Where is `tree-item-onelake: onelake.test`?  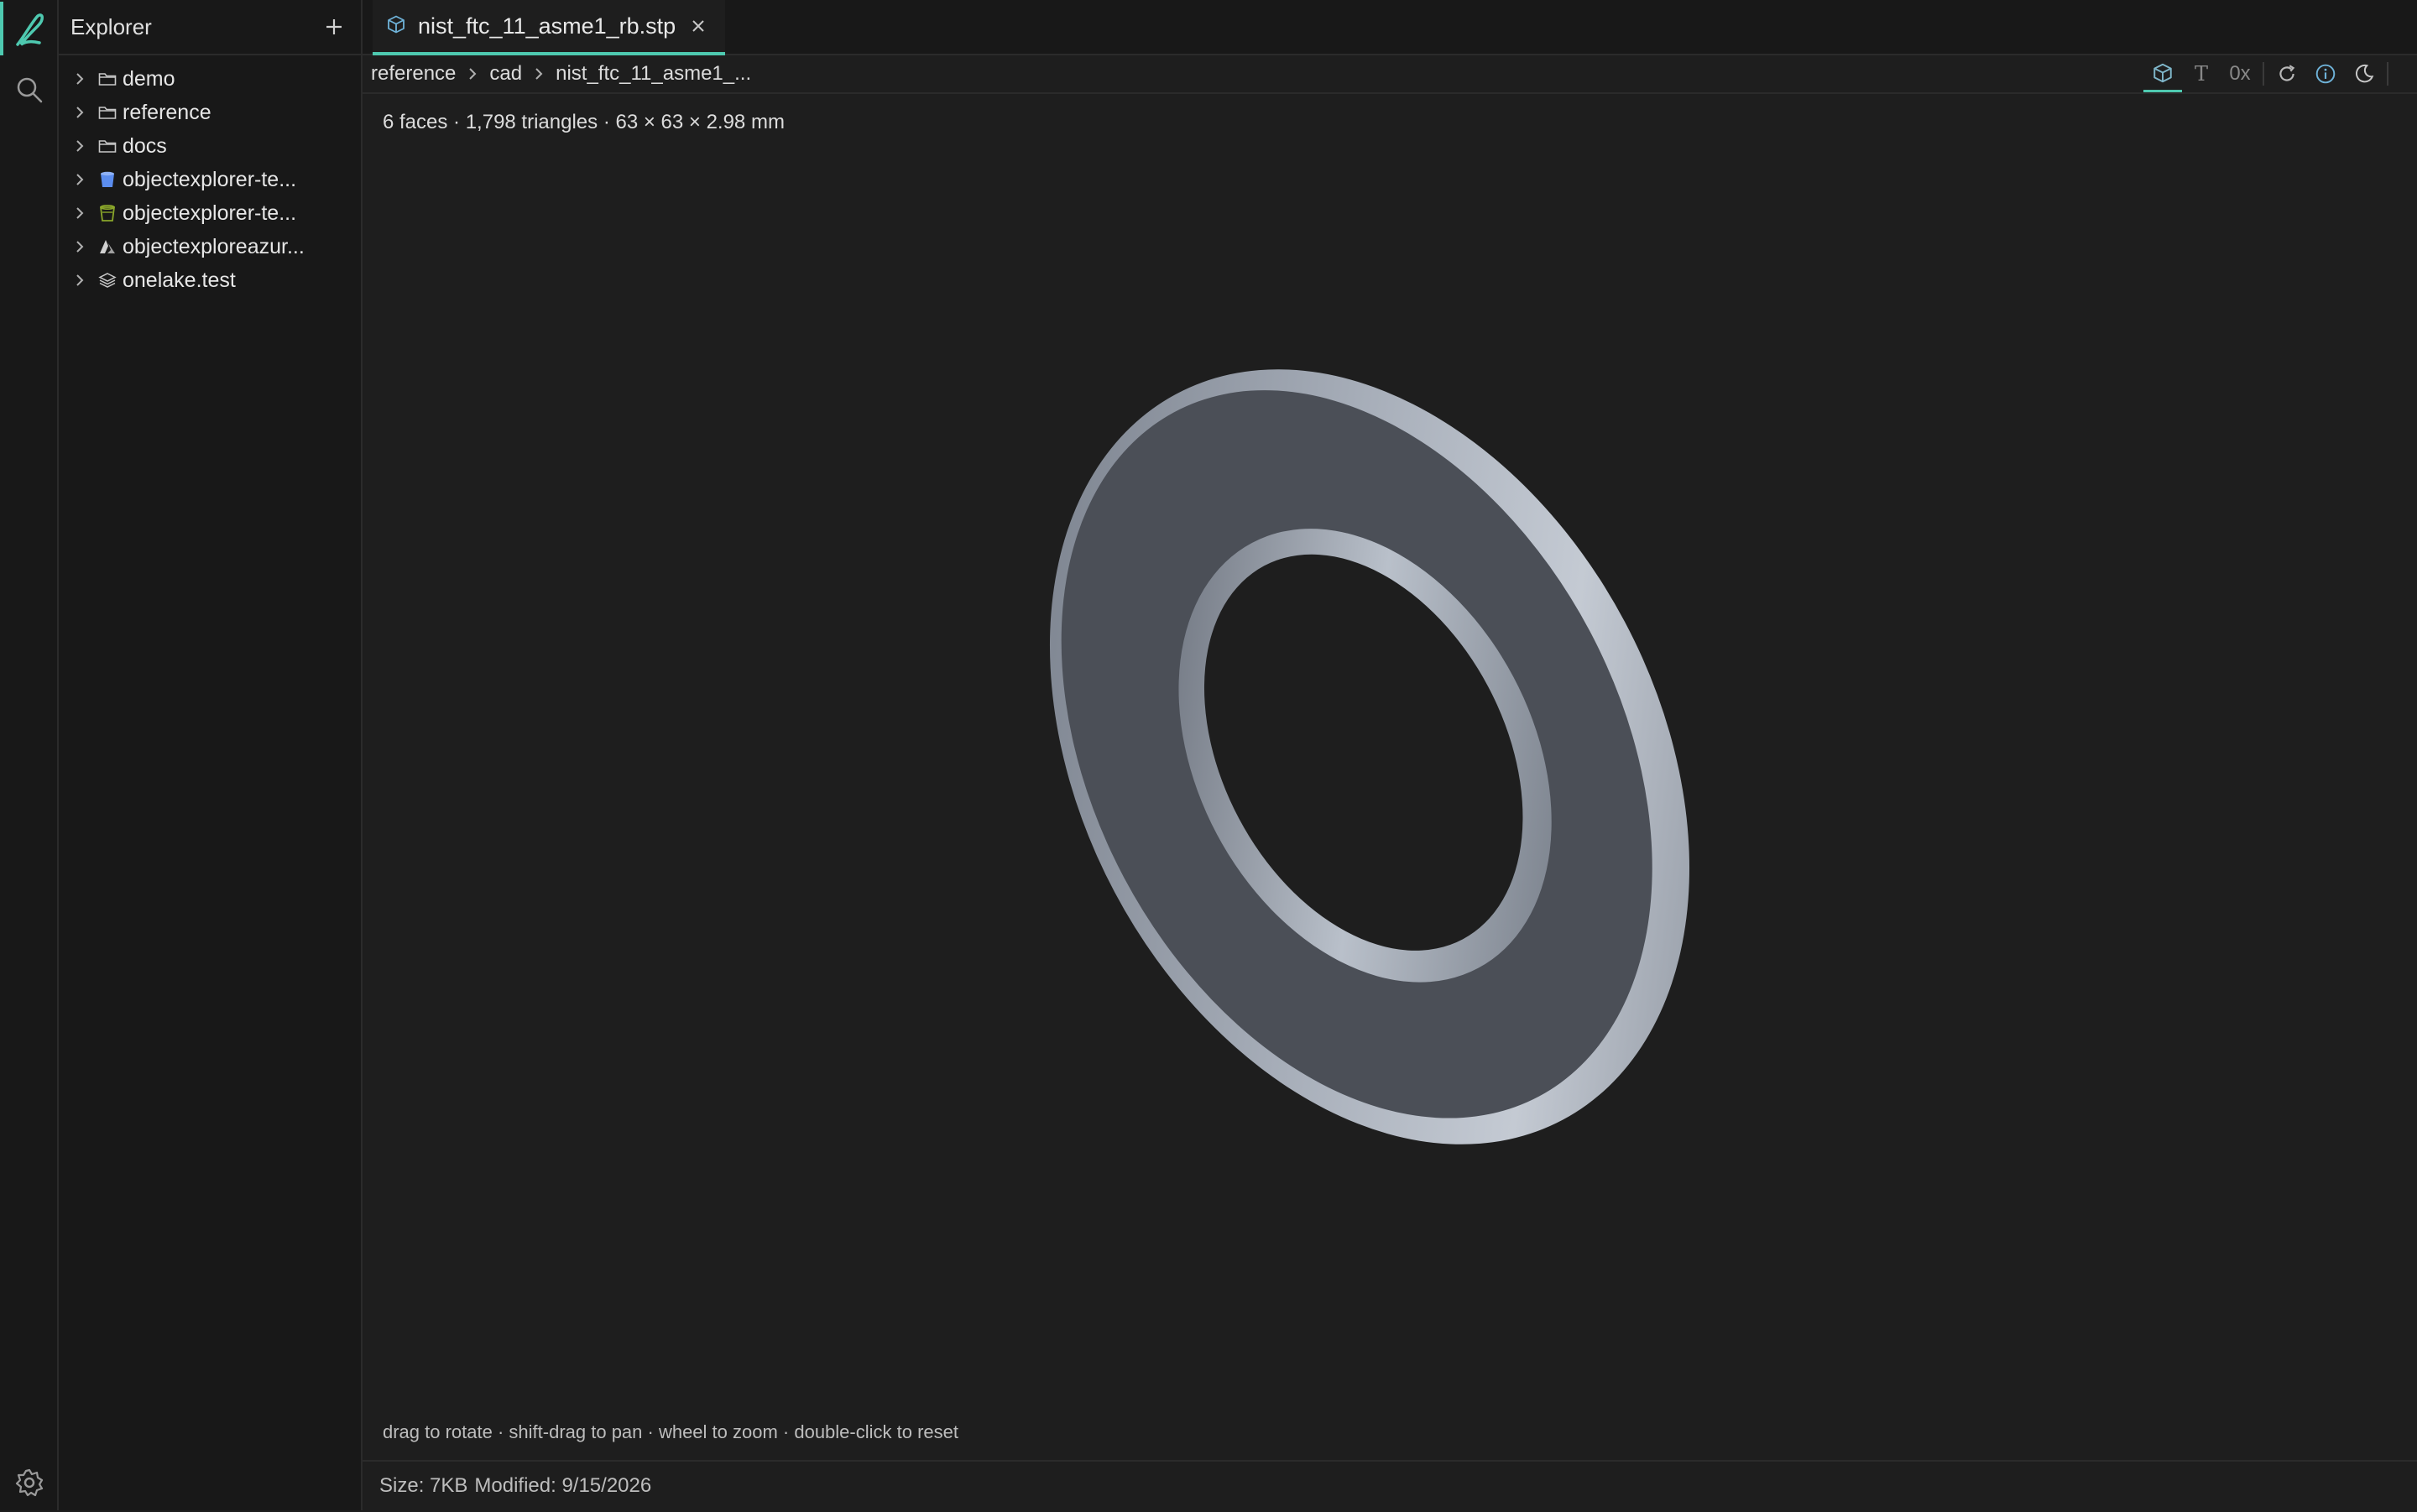
tree-item-onelake: onelake.test is located at coordinates (210, 280).